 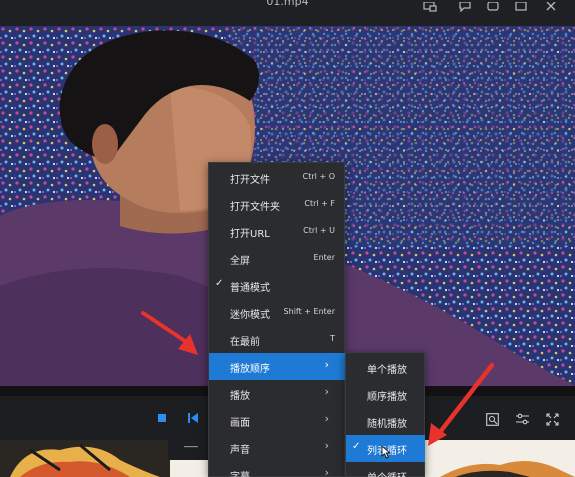 I want to click on submenu-item-shuffle-play: 随机播放, so click(x=385, y=421).